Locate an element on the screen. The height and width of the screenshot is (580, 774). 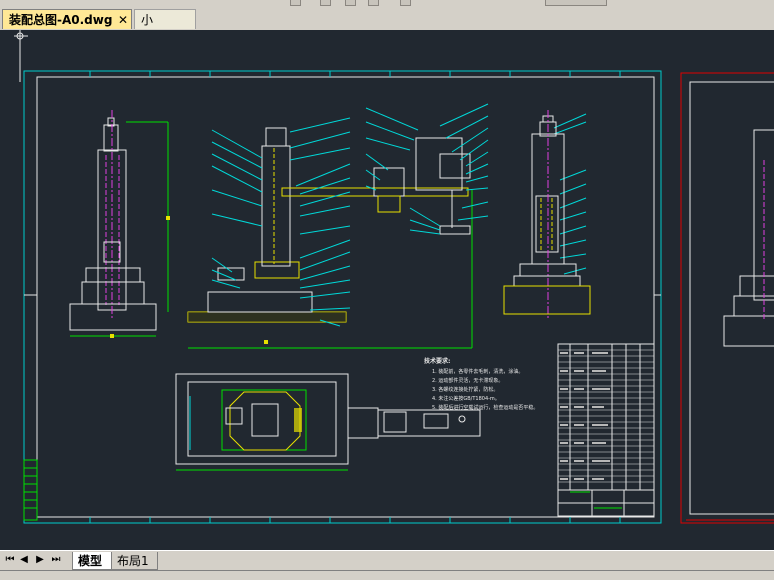
ucs-icon is located at coordinates (21, 56).